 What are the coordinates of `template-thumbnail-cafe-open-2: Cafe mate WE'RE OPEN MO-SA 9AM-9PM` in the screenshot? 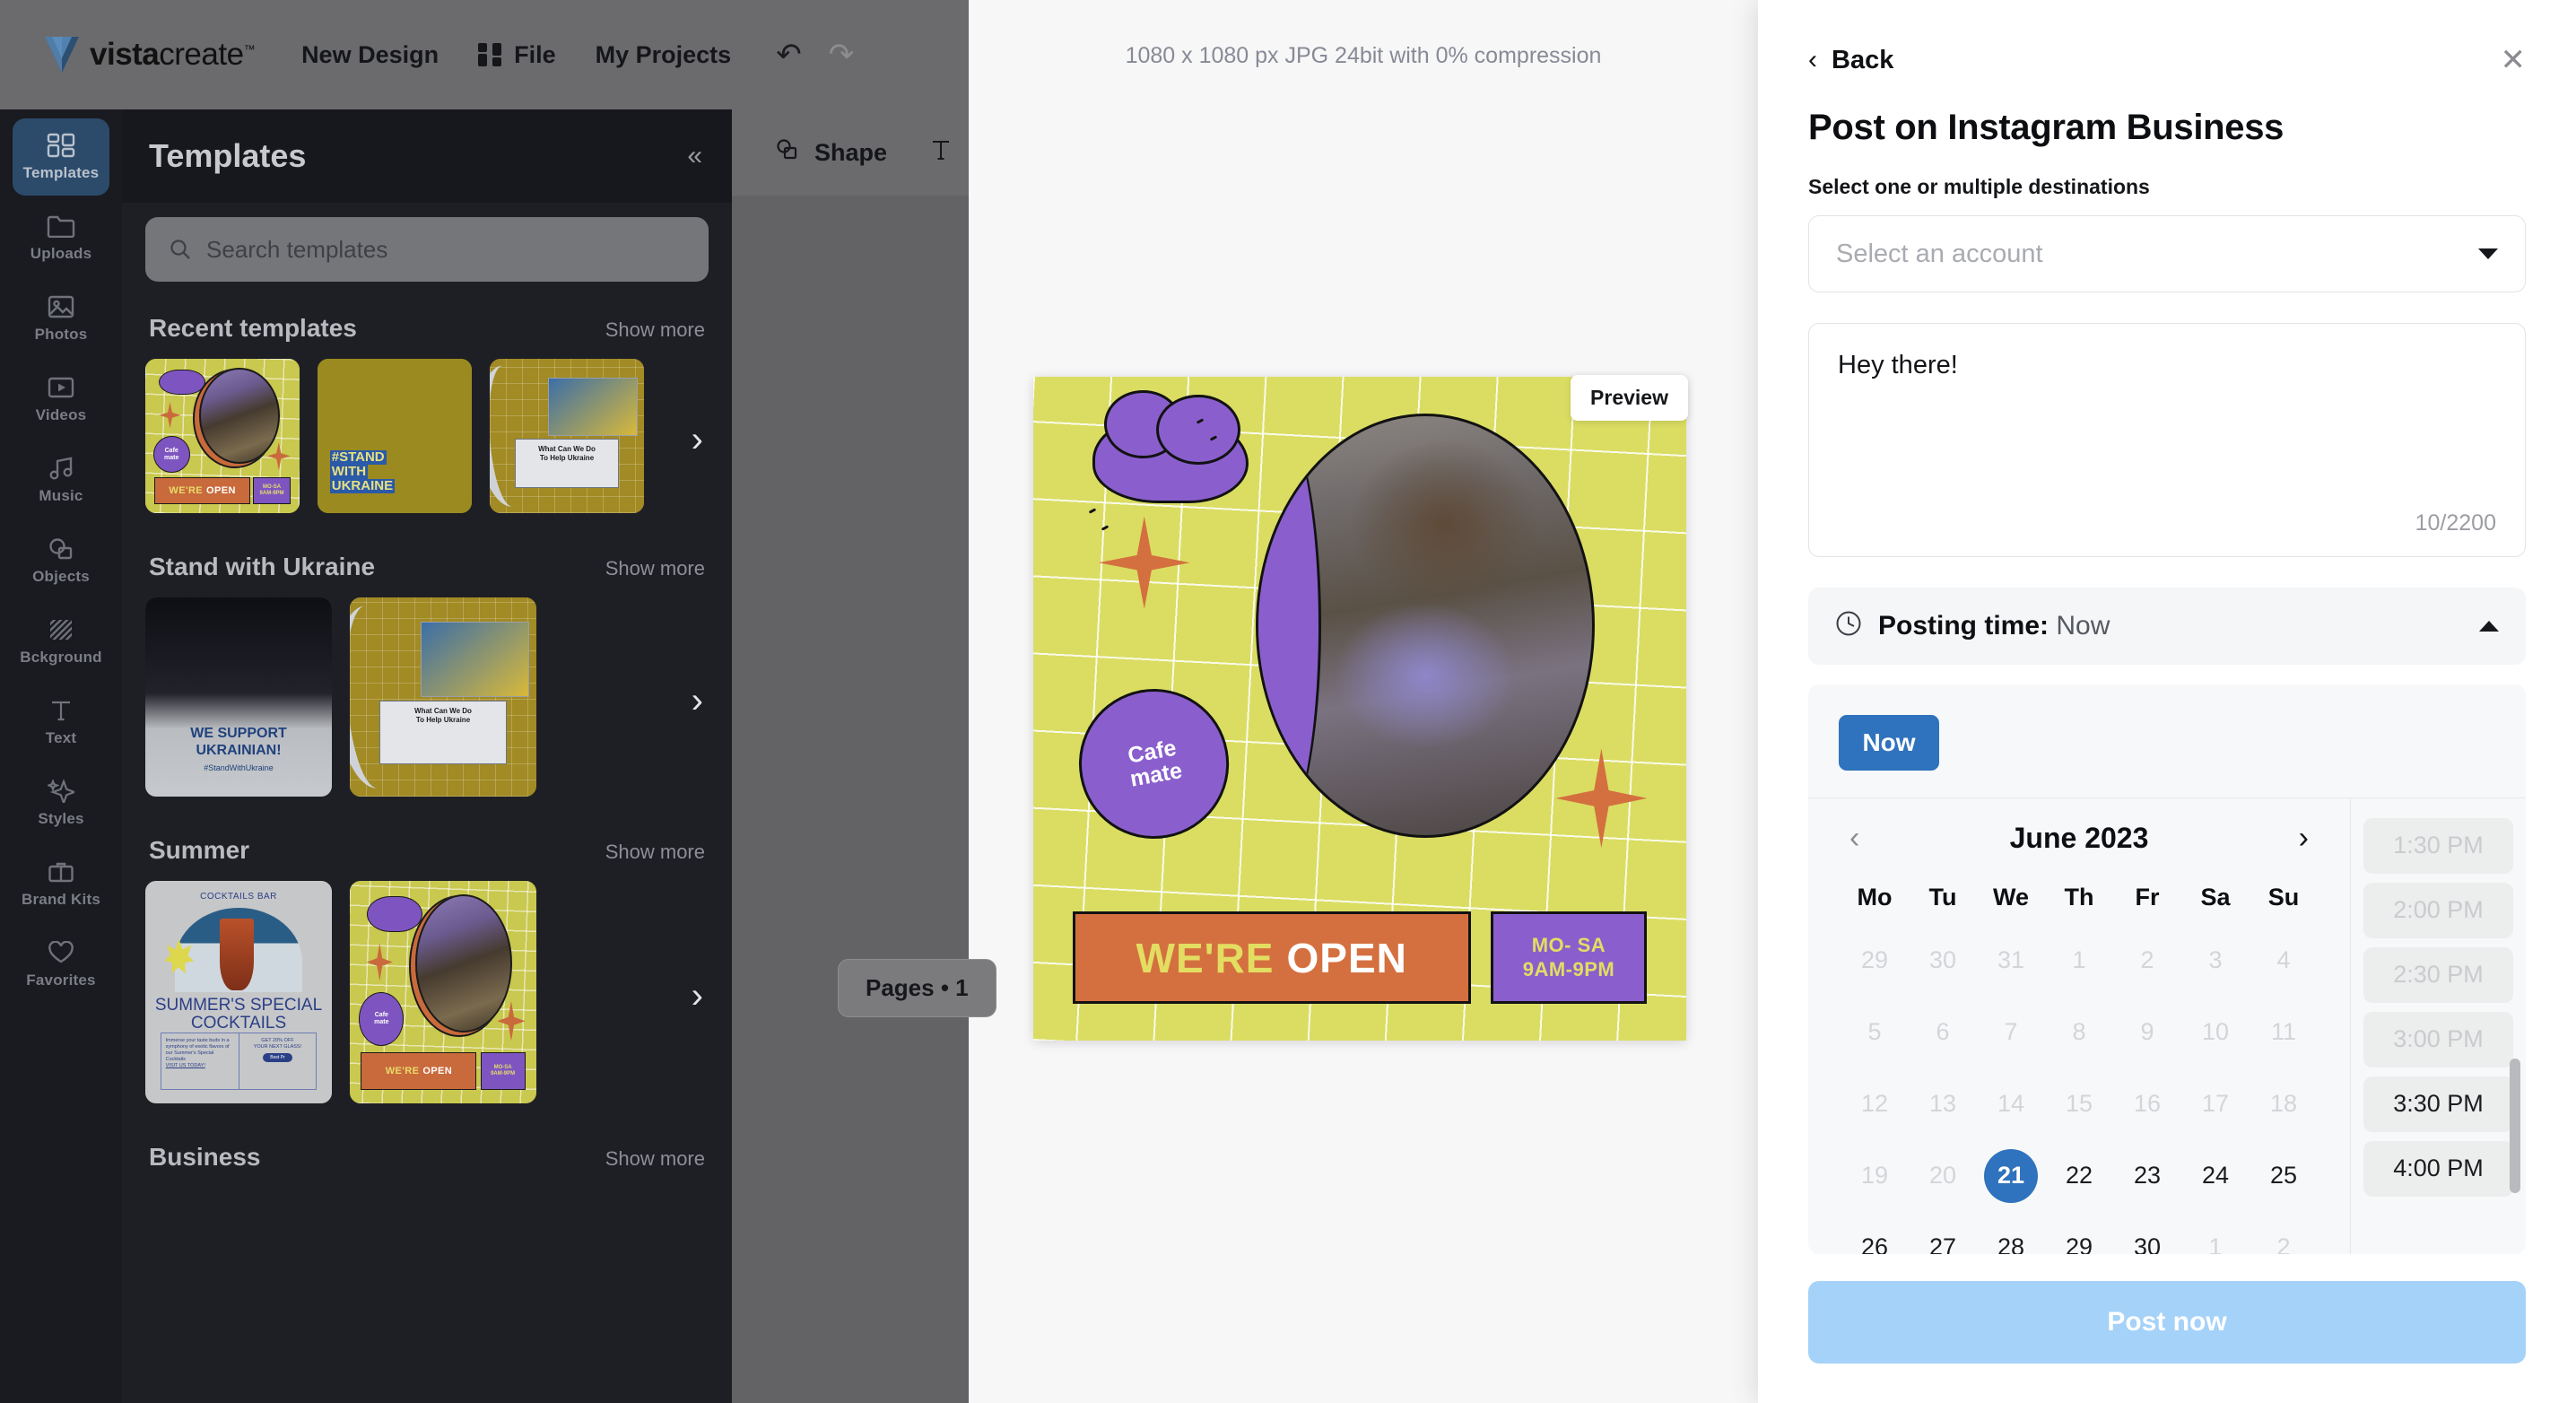 It's located at (443, 992).